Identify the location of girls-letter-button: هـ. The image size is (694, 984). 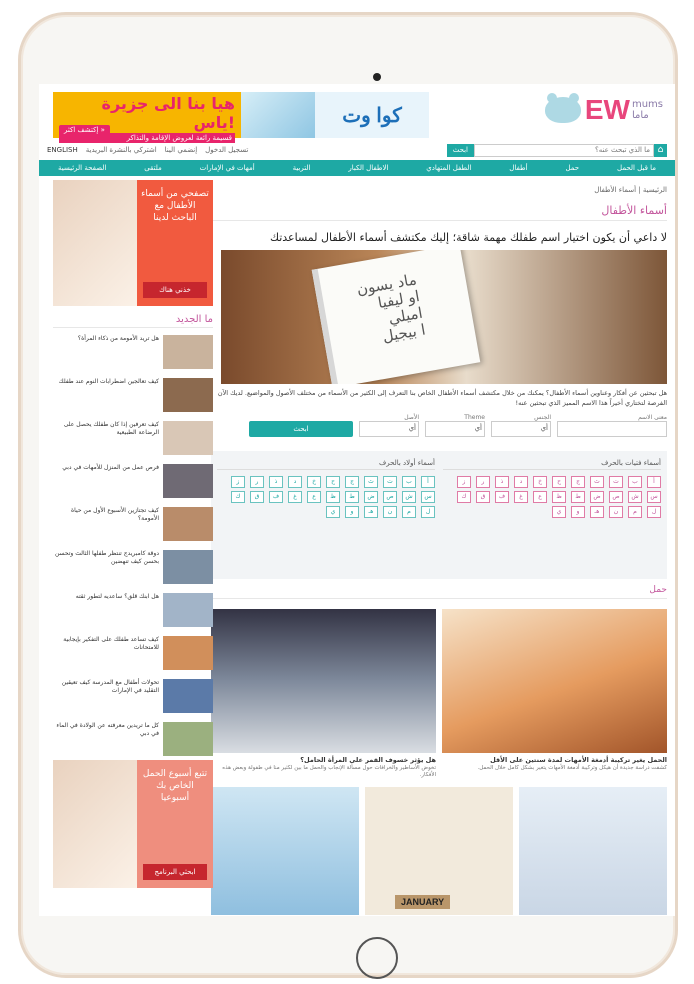
(597, 512).